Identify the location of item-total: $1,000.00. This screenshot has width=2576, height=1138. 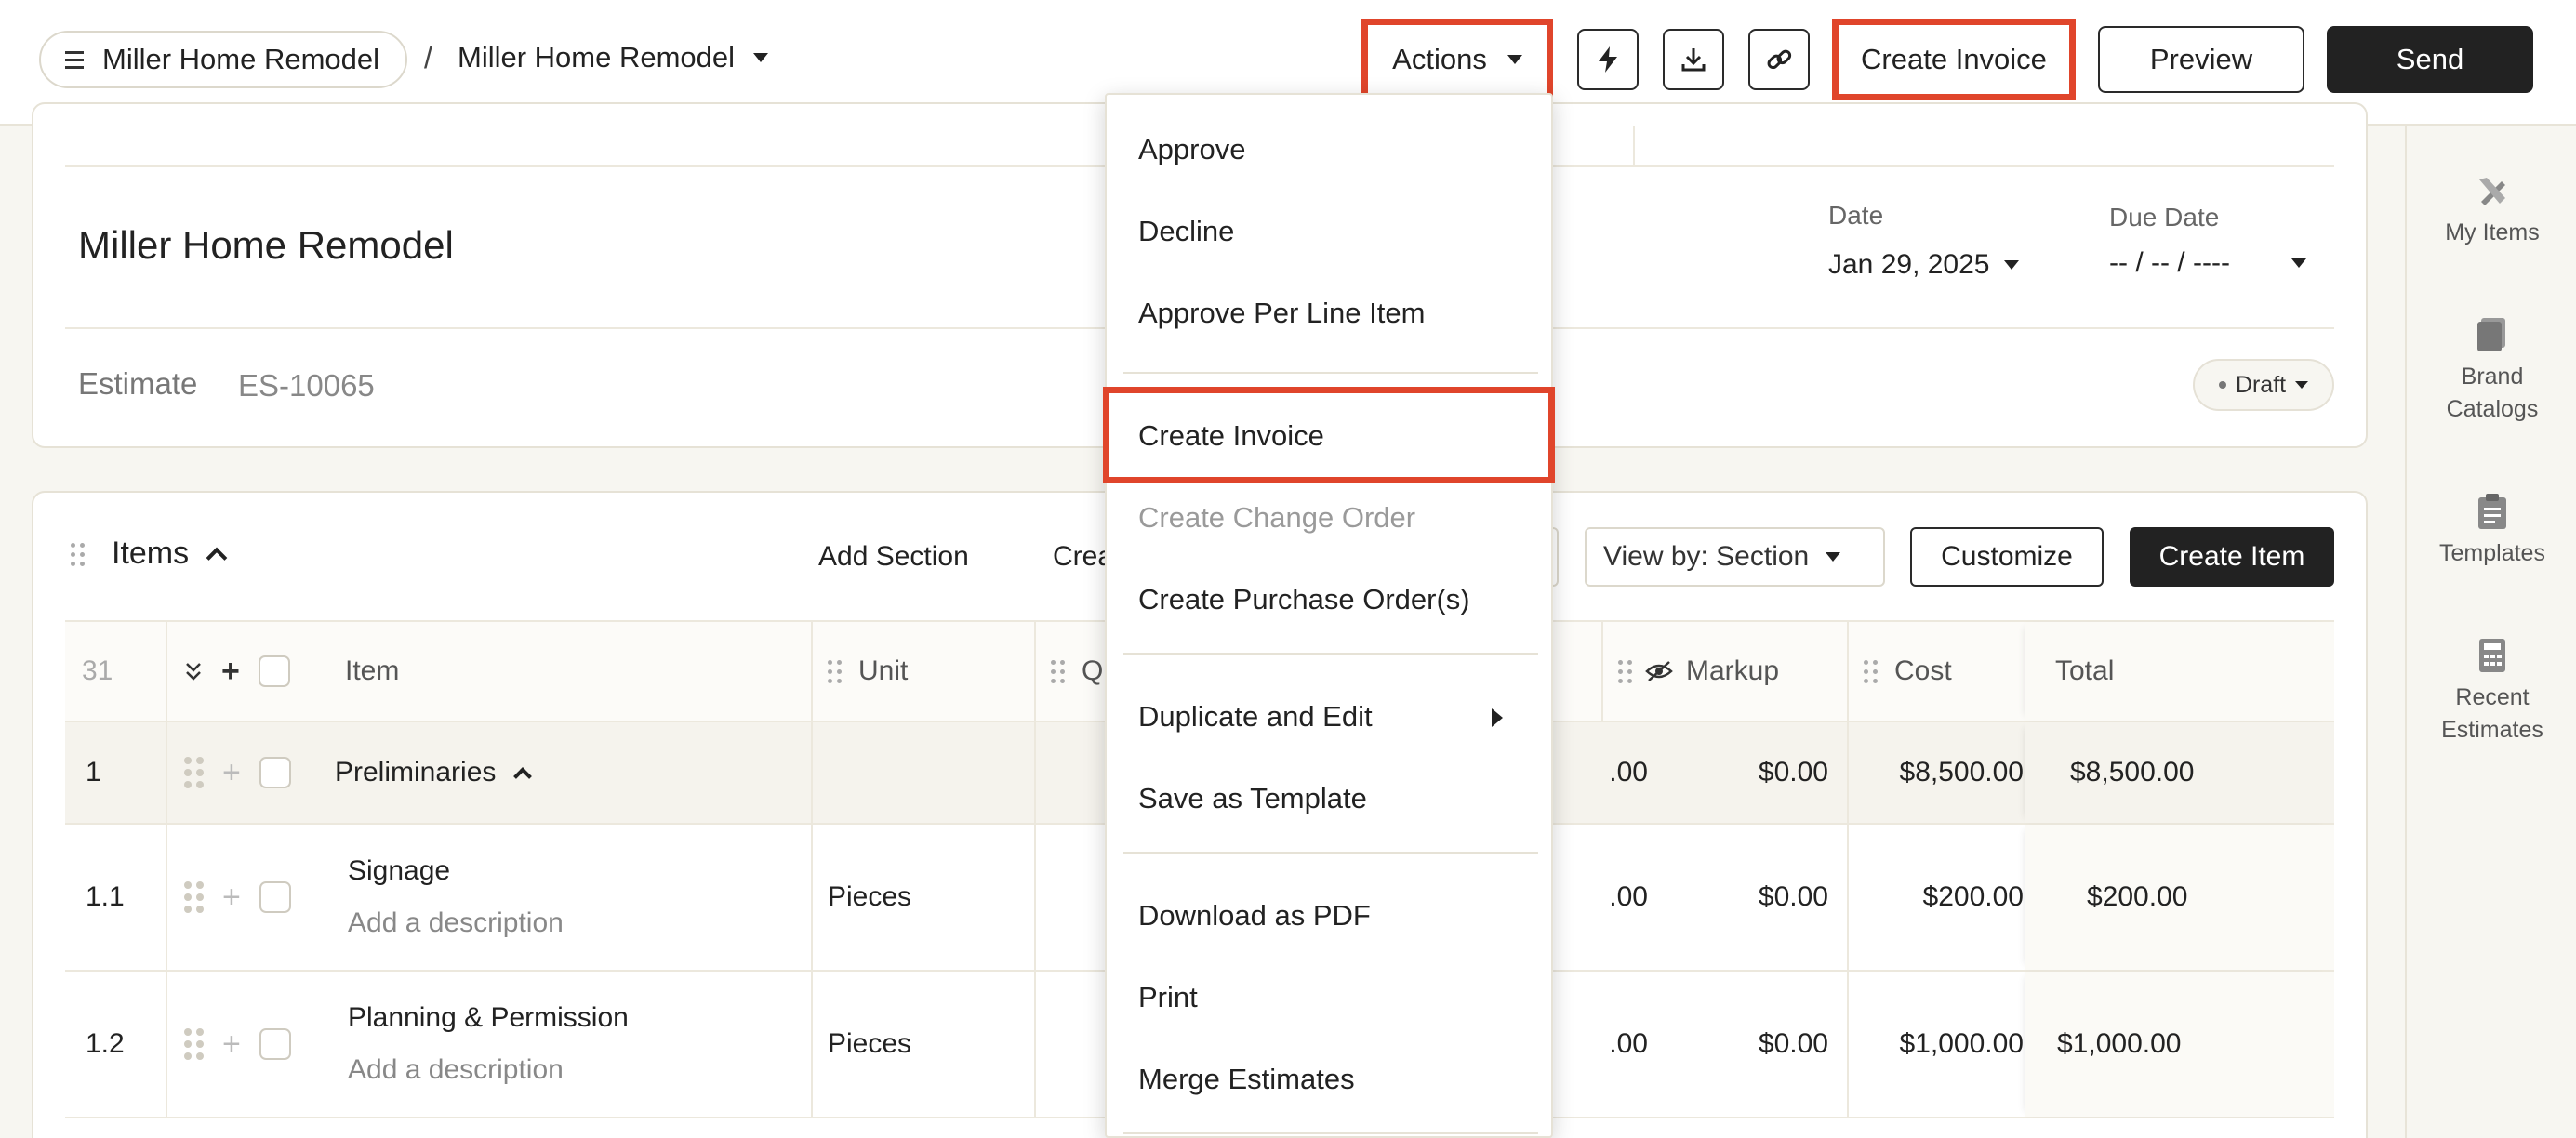
(2179, 1044).